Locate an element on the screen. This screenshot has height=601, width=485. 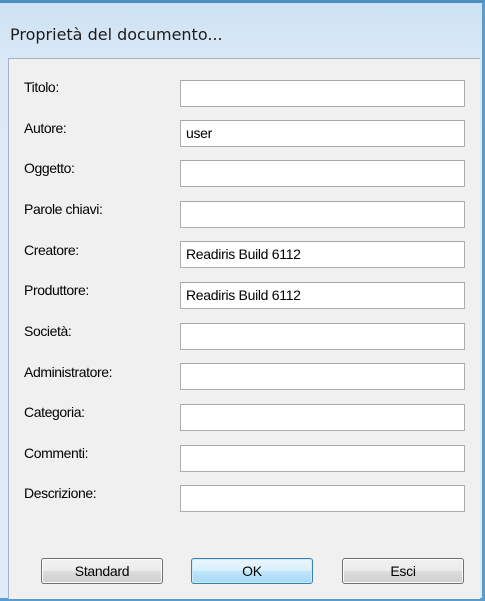
title-field is located at coordinates (322, 93).